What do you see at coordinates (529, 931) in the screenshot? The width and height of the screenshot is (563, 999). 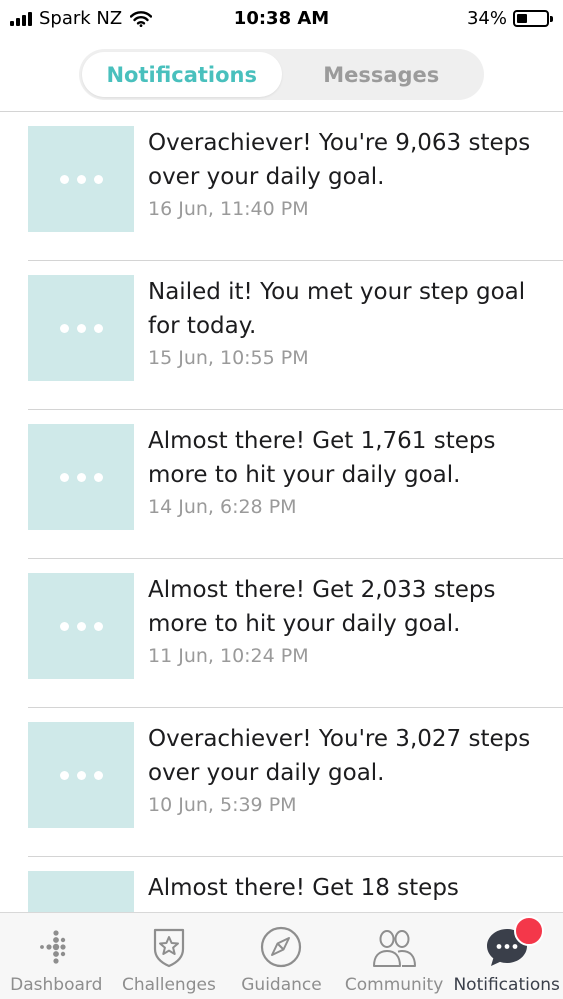 I see `notification-badge` at bounding box center [529, 931].